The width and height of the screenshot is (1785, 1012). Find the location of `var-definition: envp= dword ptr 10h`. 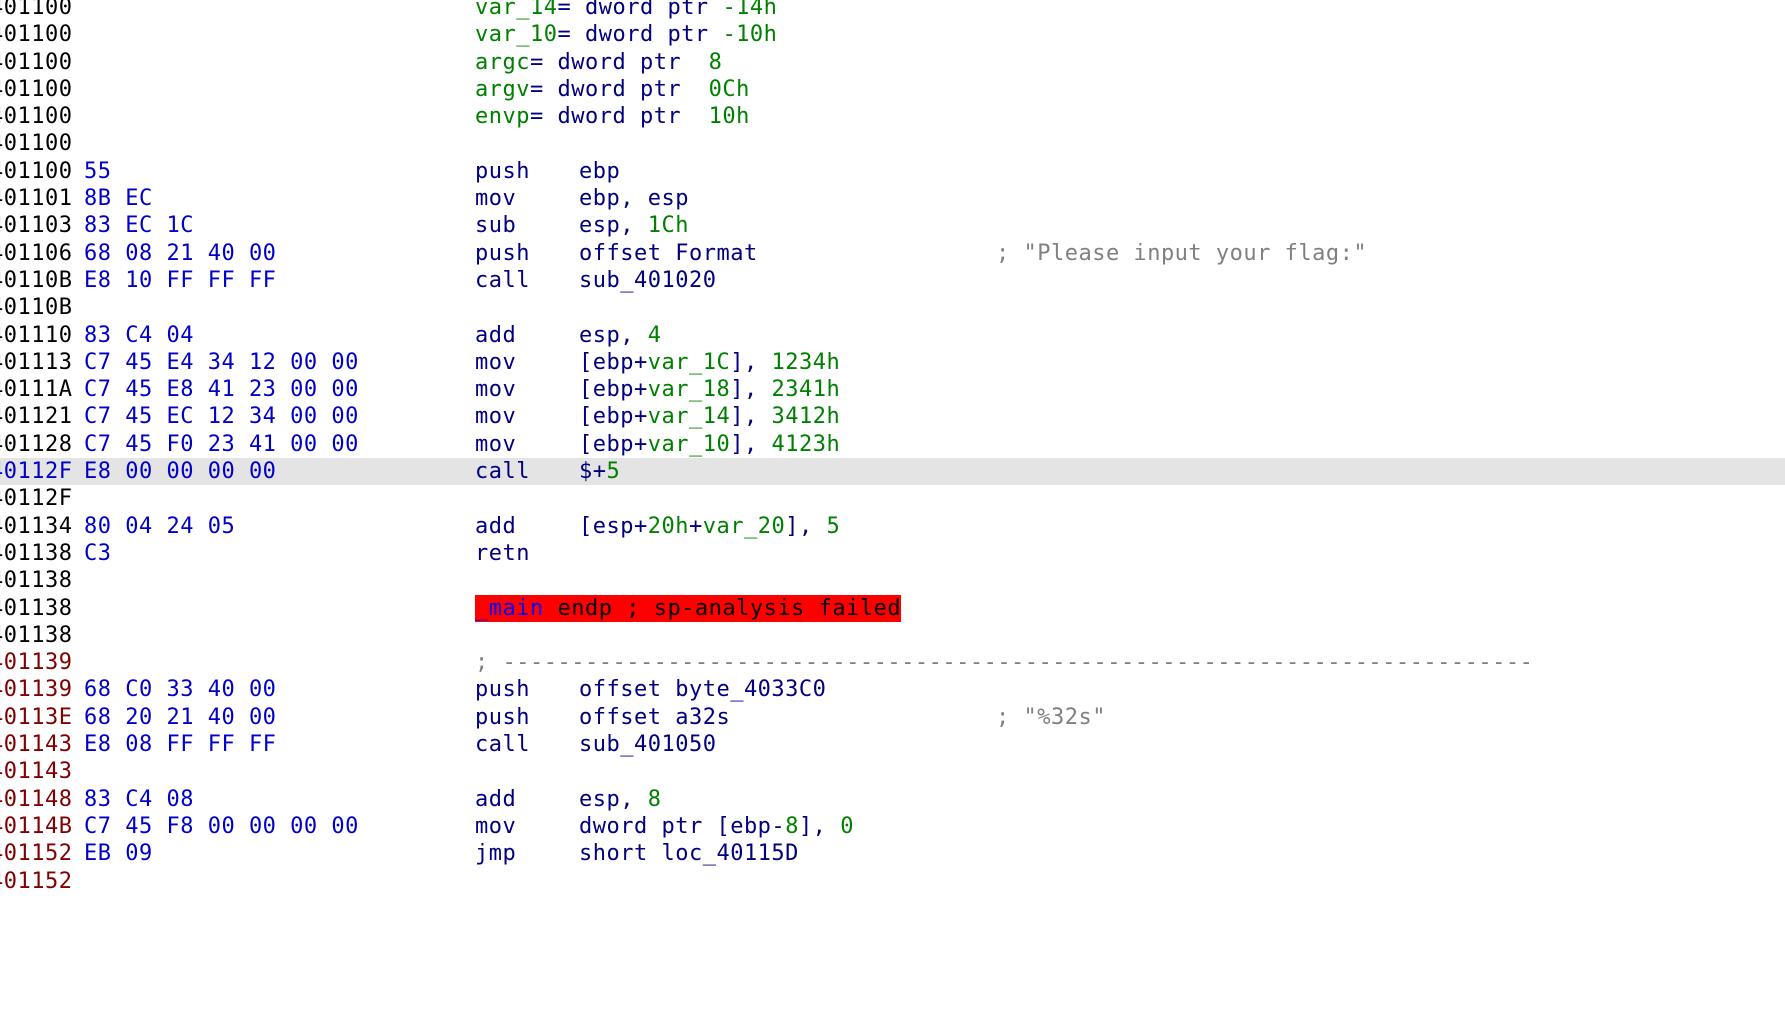

var-definition: envp= dword ptr 10h is located at coordinates (612, 116).